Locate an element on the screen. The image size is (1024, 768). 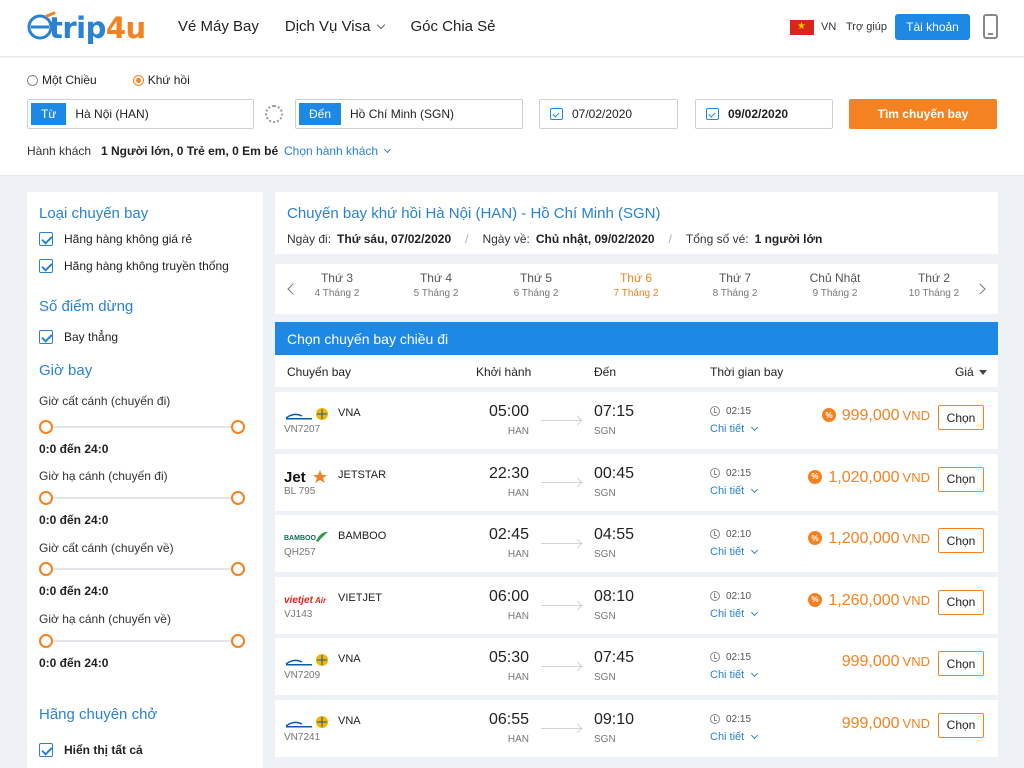
sort-by-price: Giá is located at coordinates (971, 372).